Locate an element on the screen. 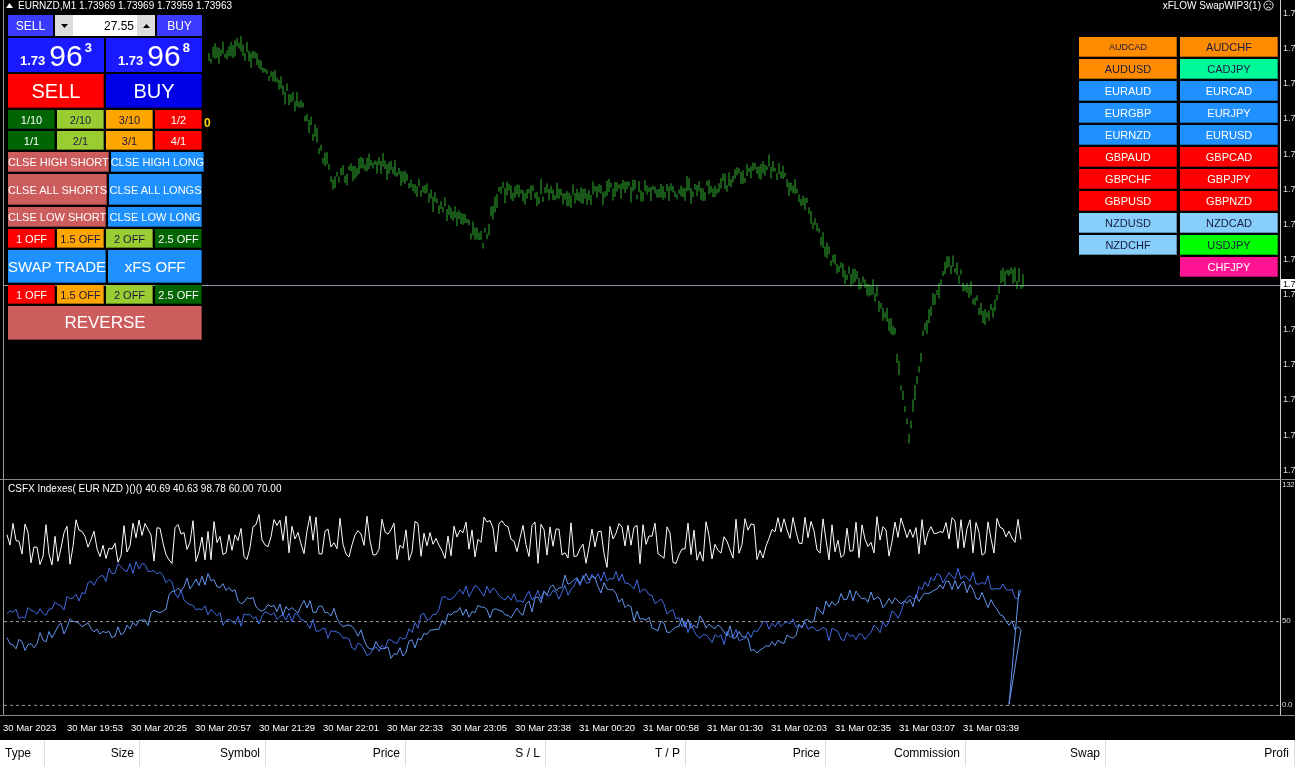  column-header: S / L is located at coordinates (476, 753).